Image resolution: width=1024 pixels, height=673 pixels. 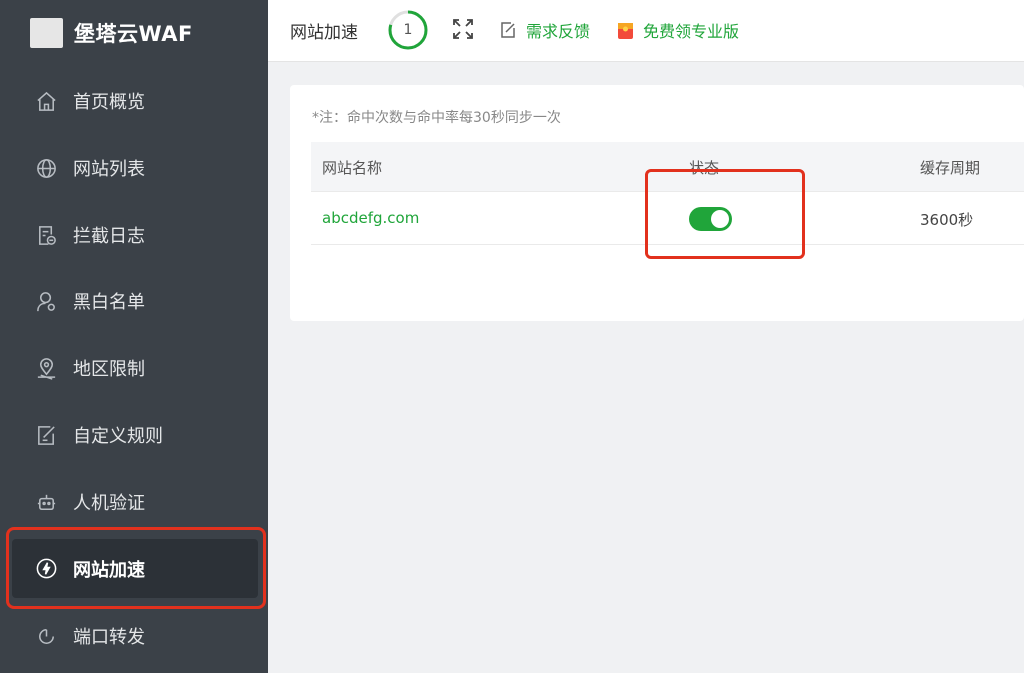 What do you see at coordinates (118, 436) in the screenshot?
I see `sidebar-item-label: 自定义规则` at bounding box center [118, 436].